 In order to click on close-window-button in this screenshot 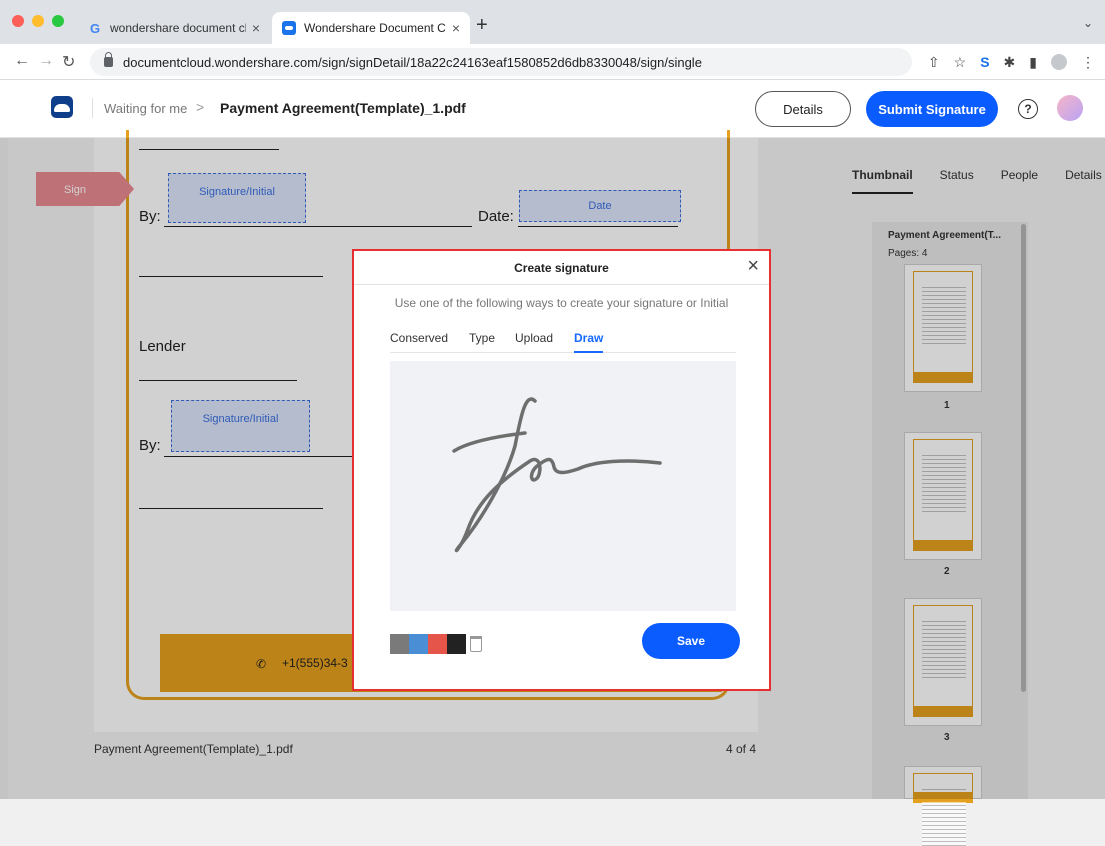, I will do `click(18, 21)`.